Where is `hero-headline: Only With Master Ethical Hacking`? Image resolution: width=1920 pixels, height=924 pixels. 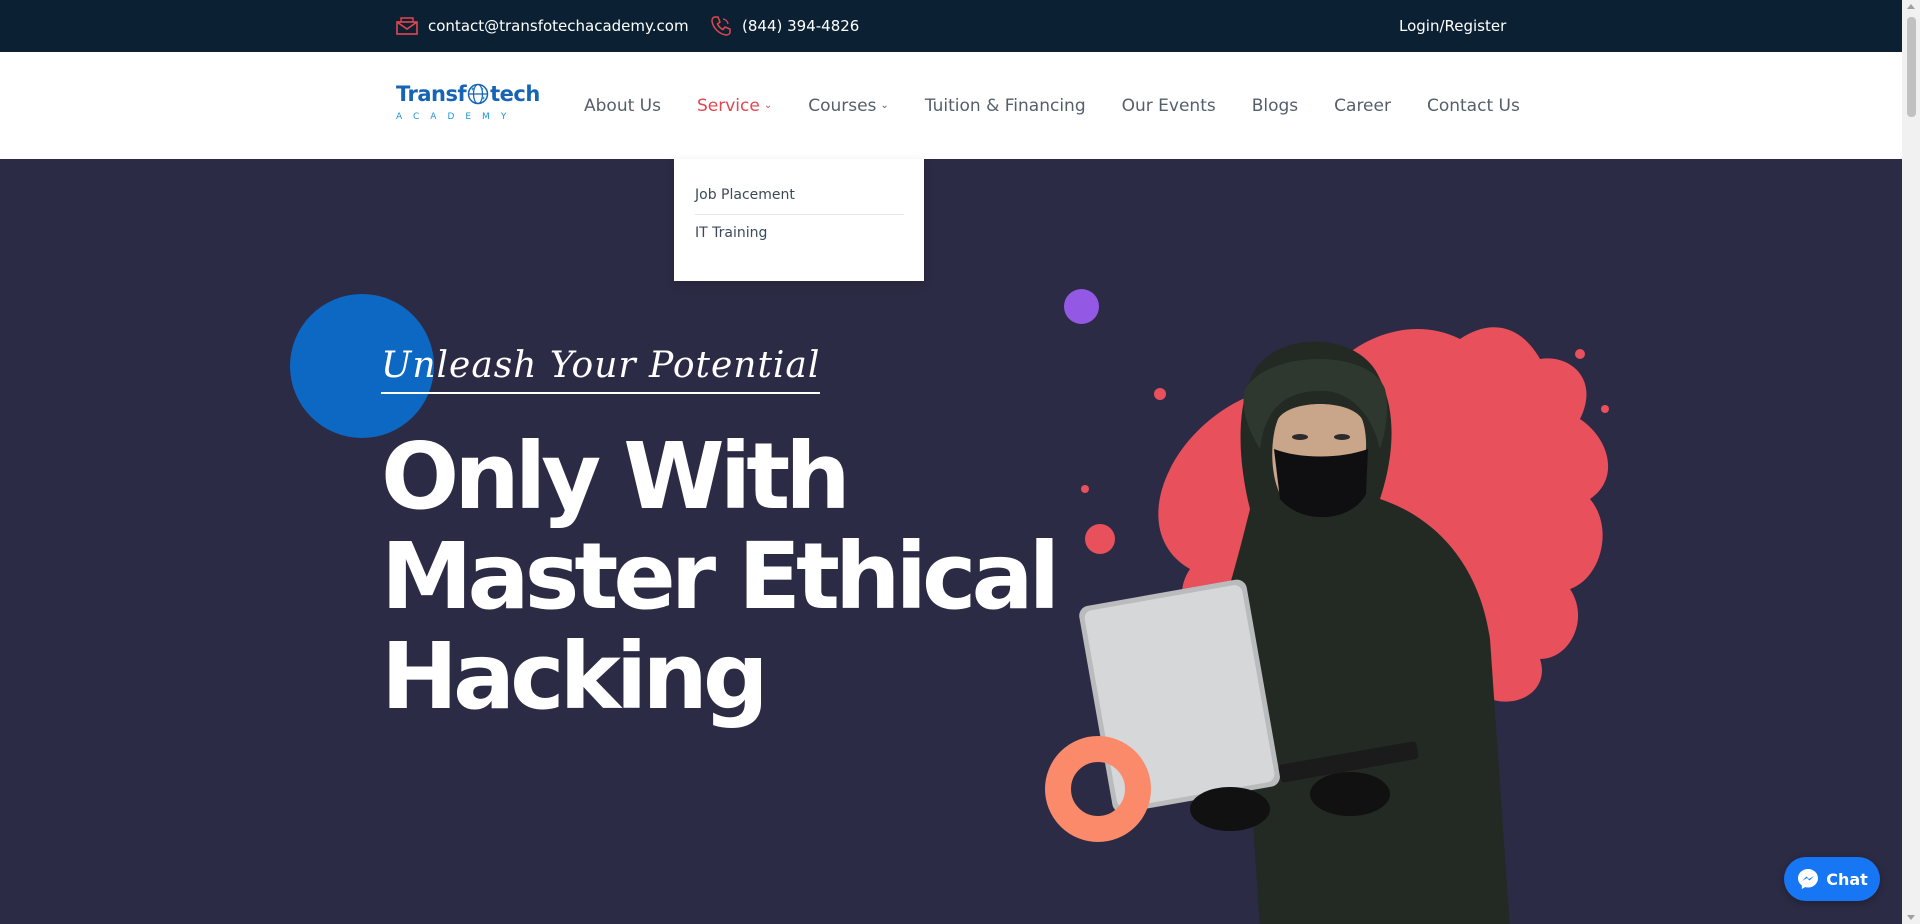
hero-headline: Only With Master Ethical Hacking is located at coordinates (720, 576).